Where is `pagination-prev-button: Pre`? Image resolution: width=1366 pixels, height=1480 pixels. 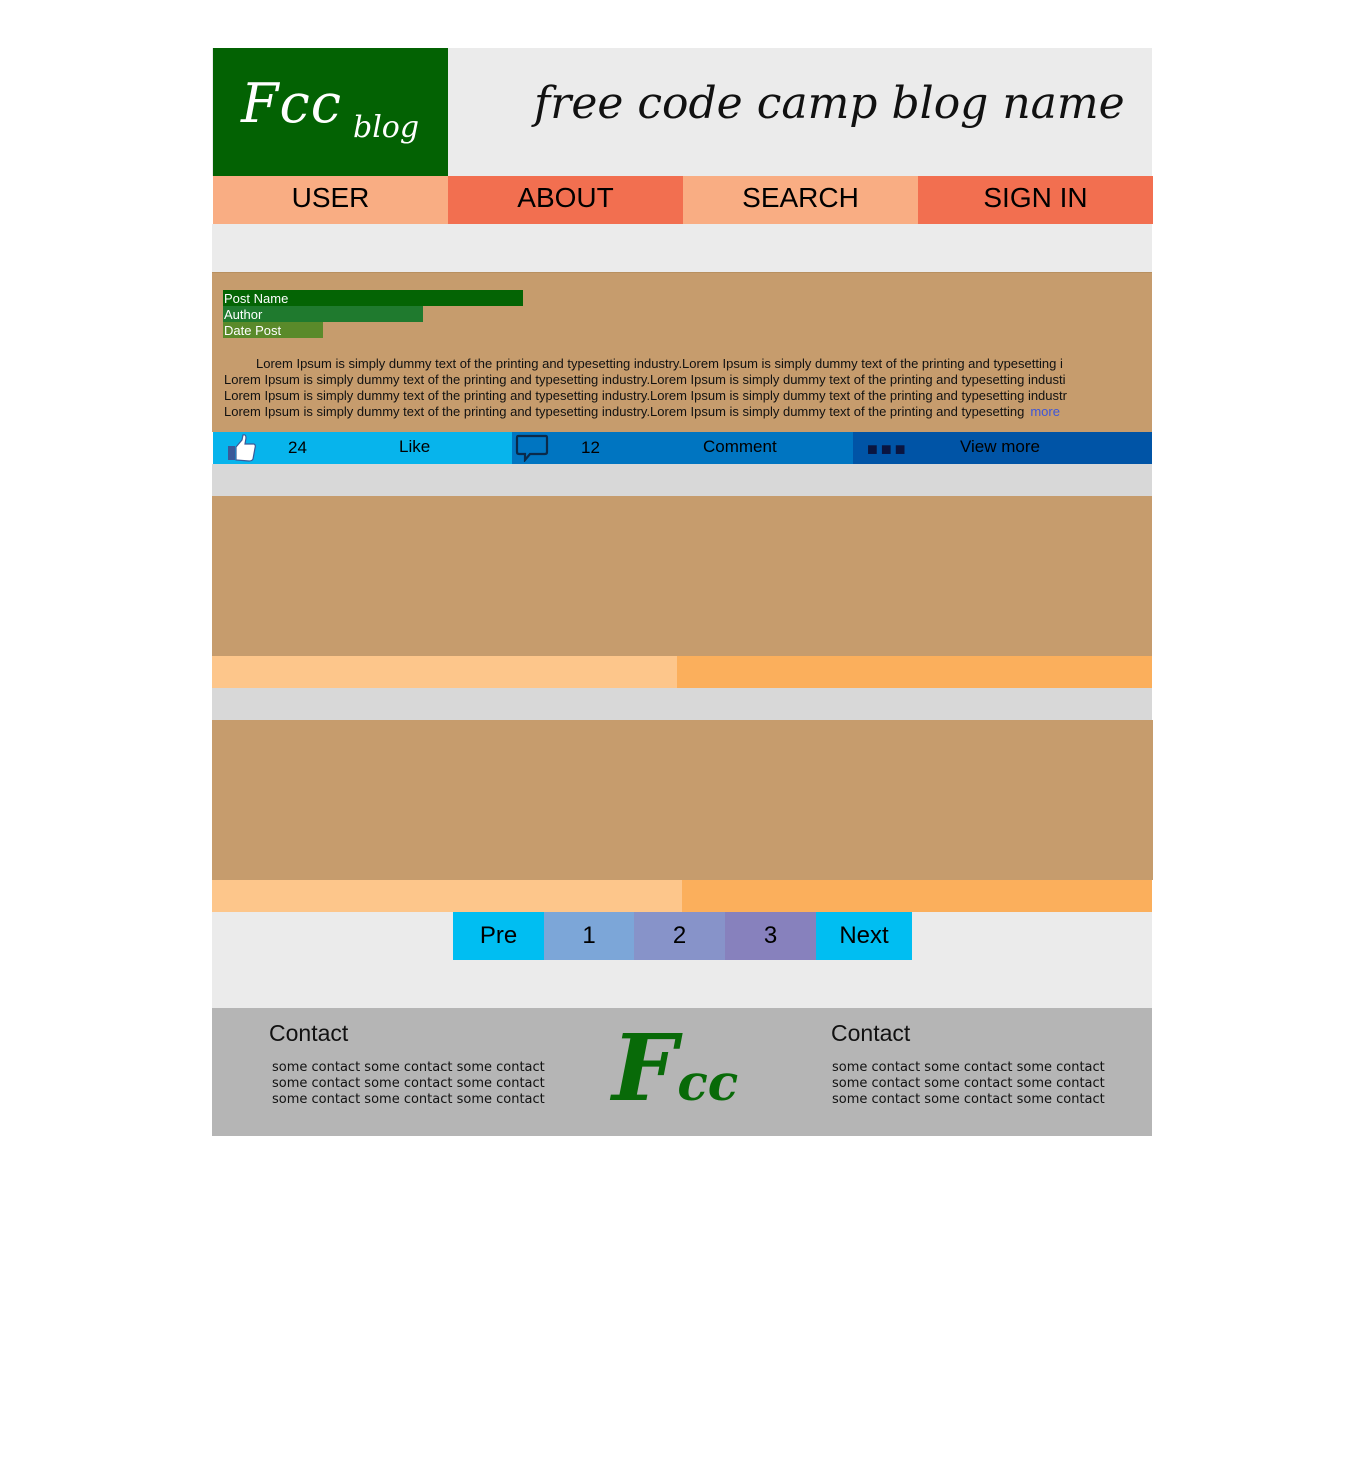
pagination-prev-button: Pre is located at coordinates (498, 936).